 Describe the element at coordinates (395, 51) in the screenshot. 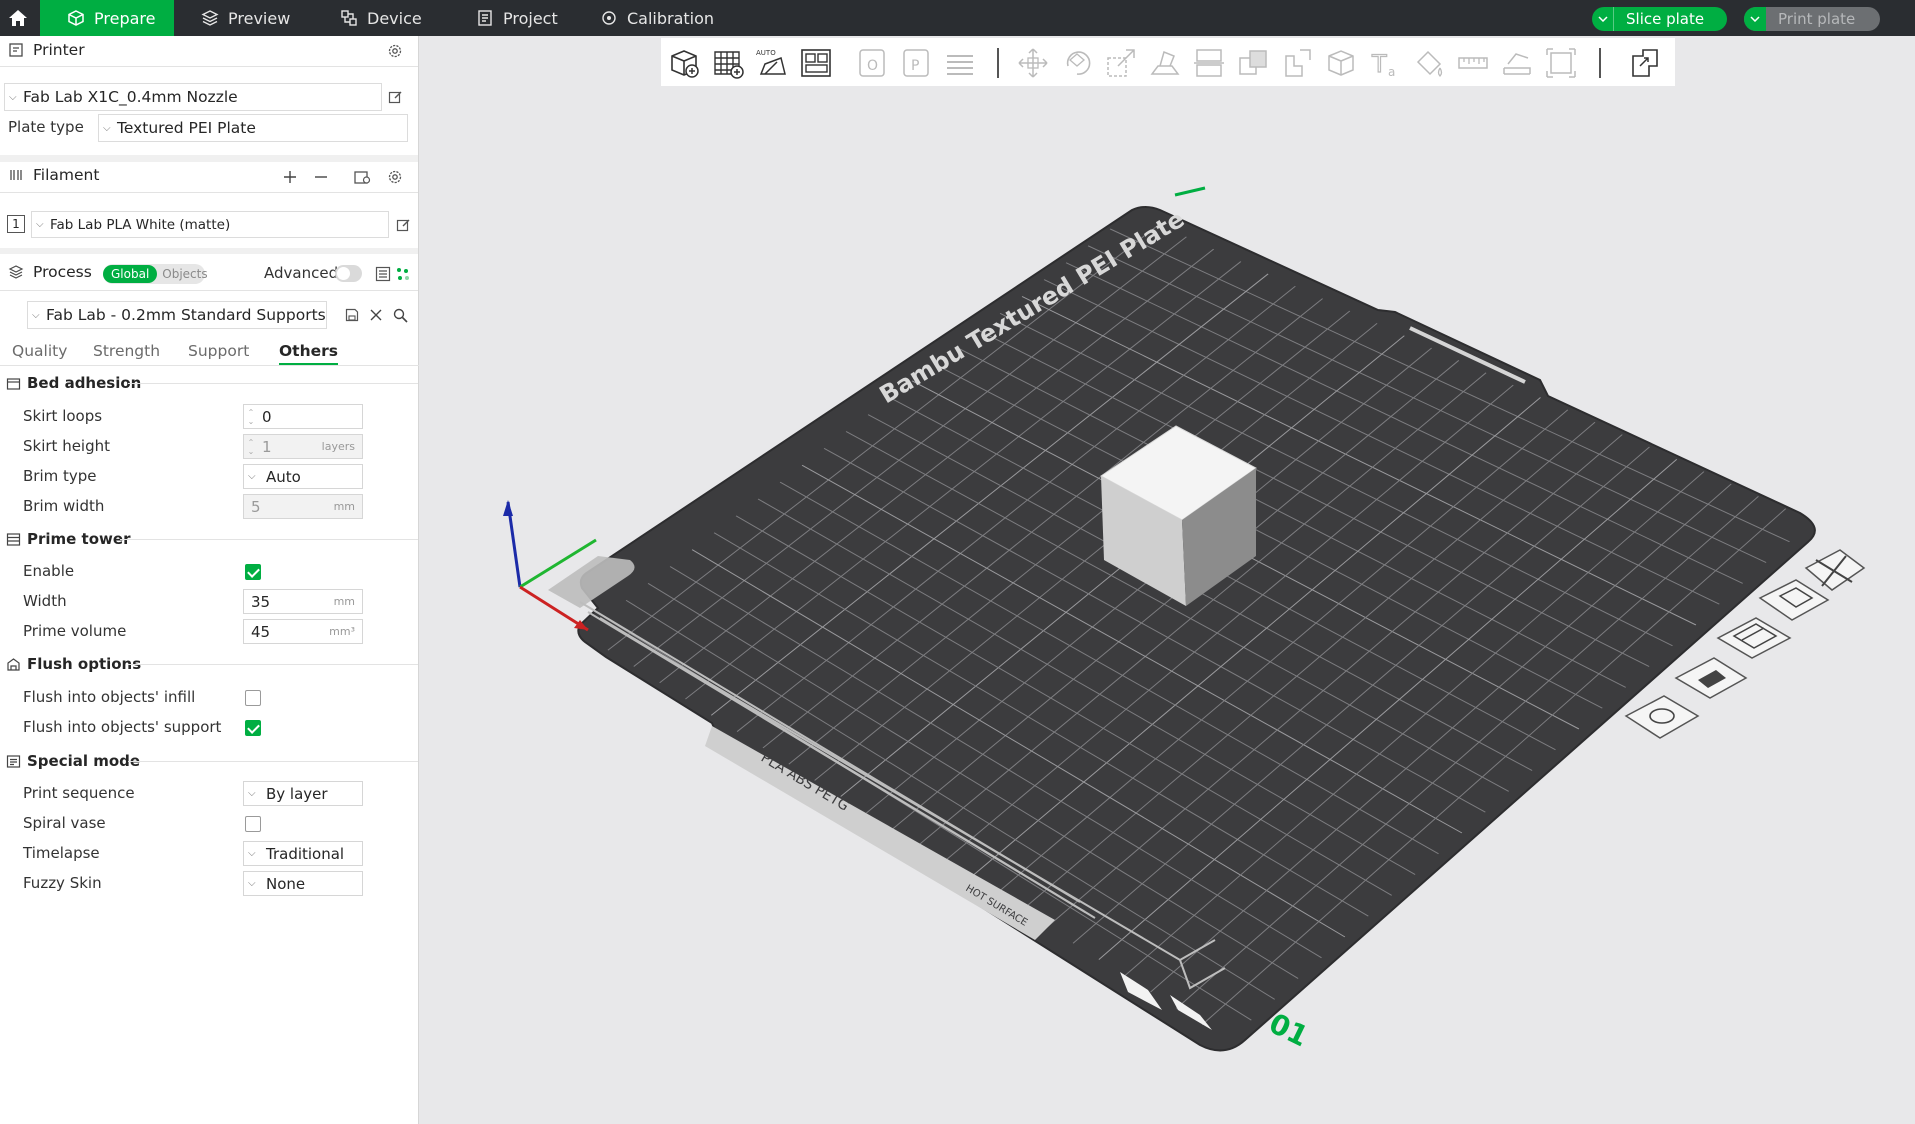

I see `printer-settings-gear-icon` at that location.